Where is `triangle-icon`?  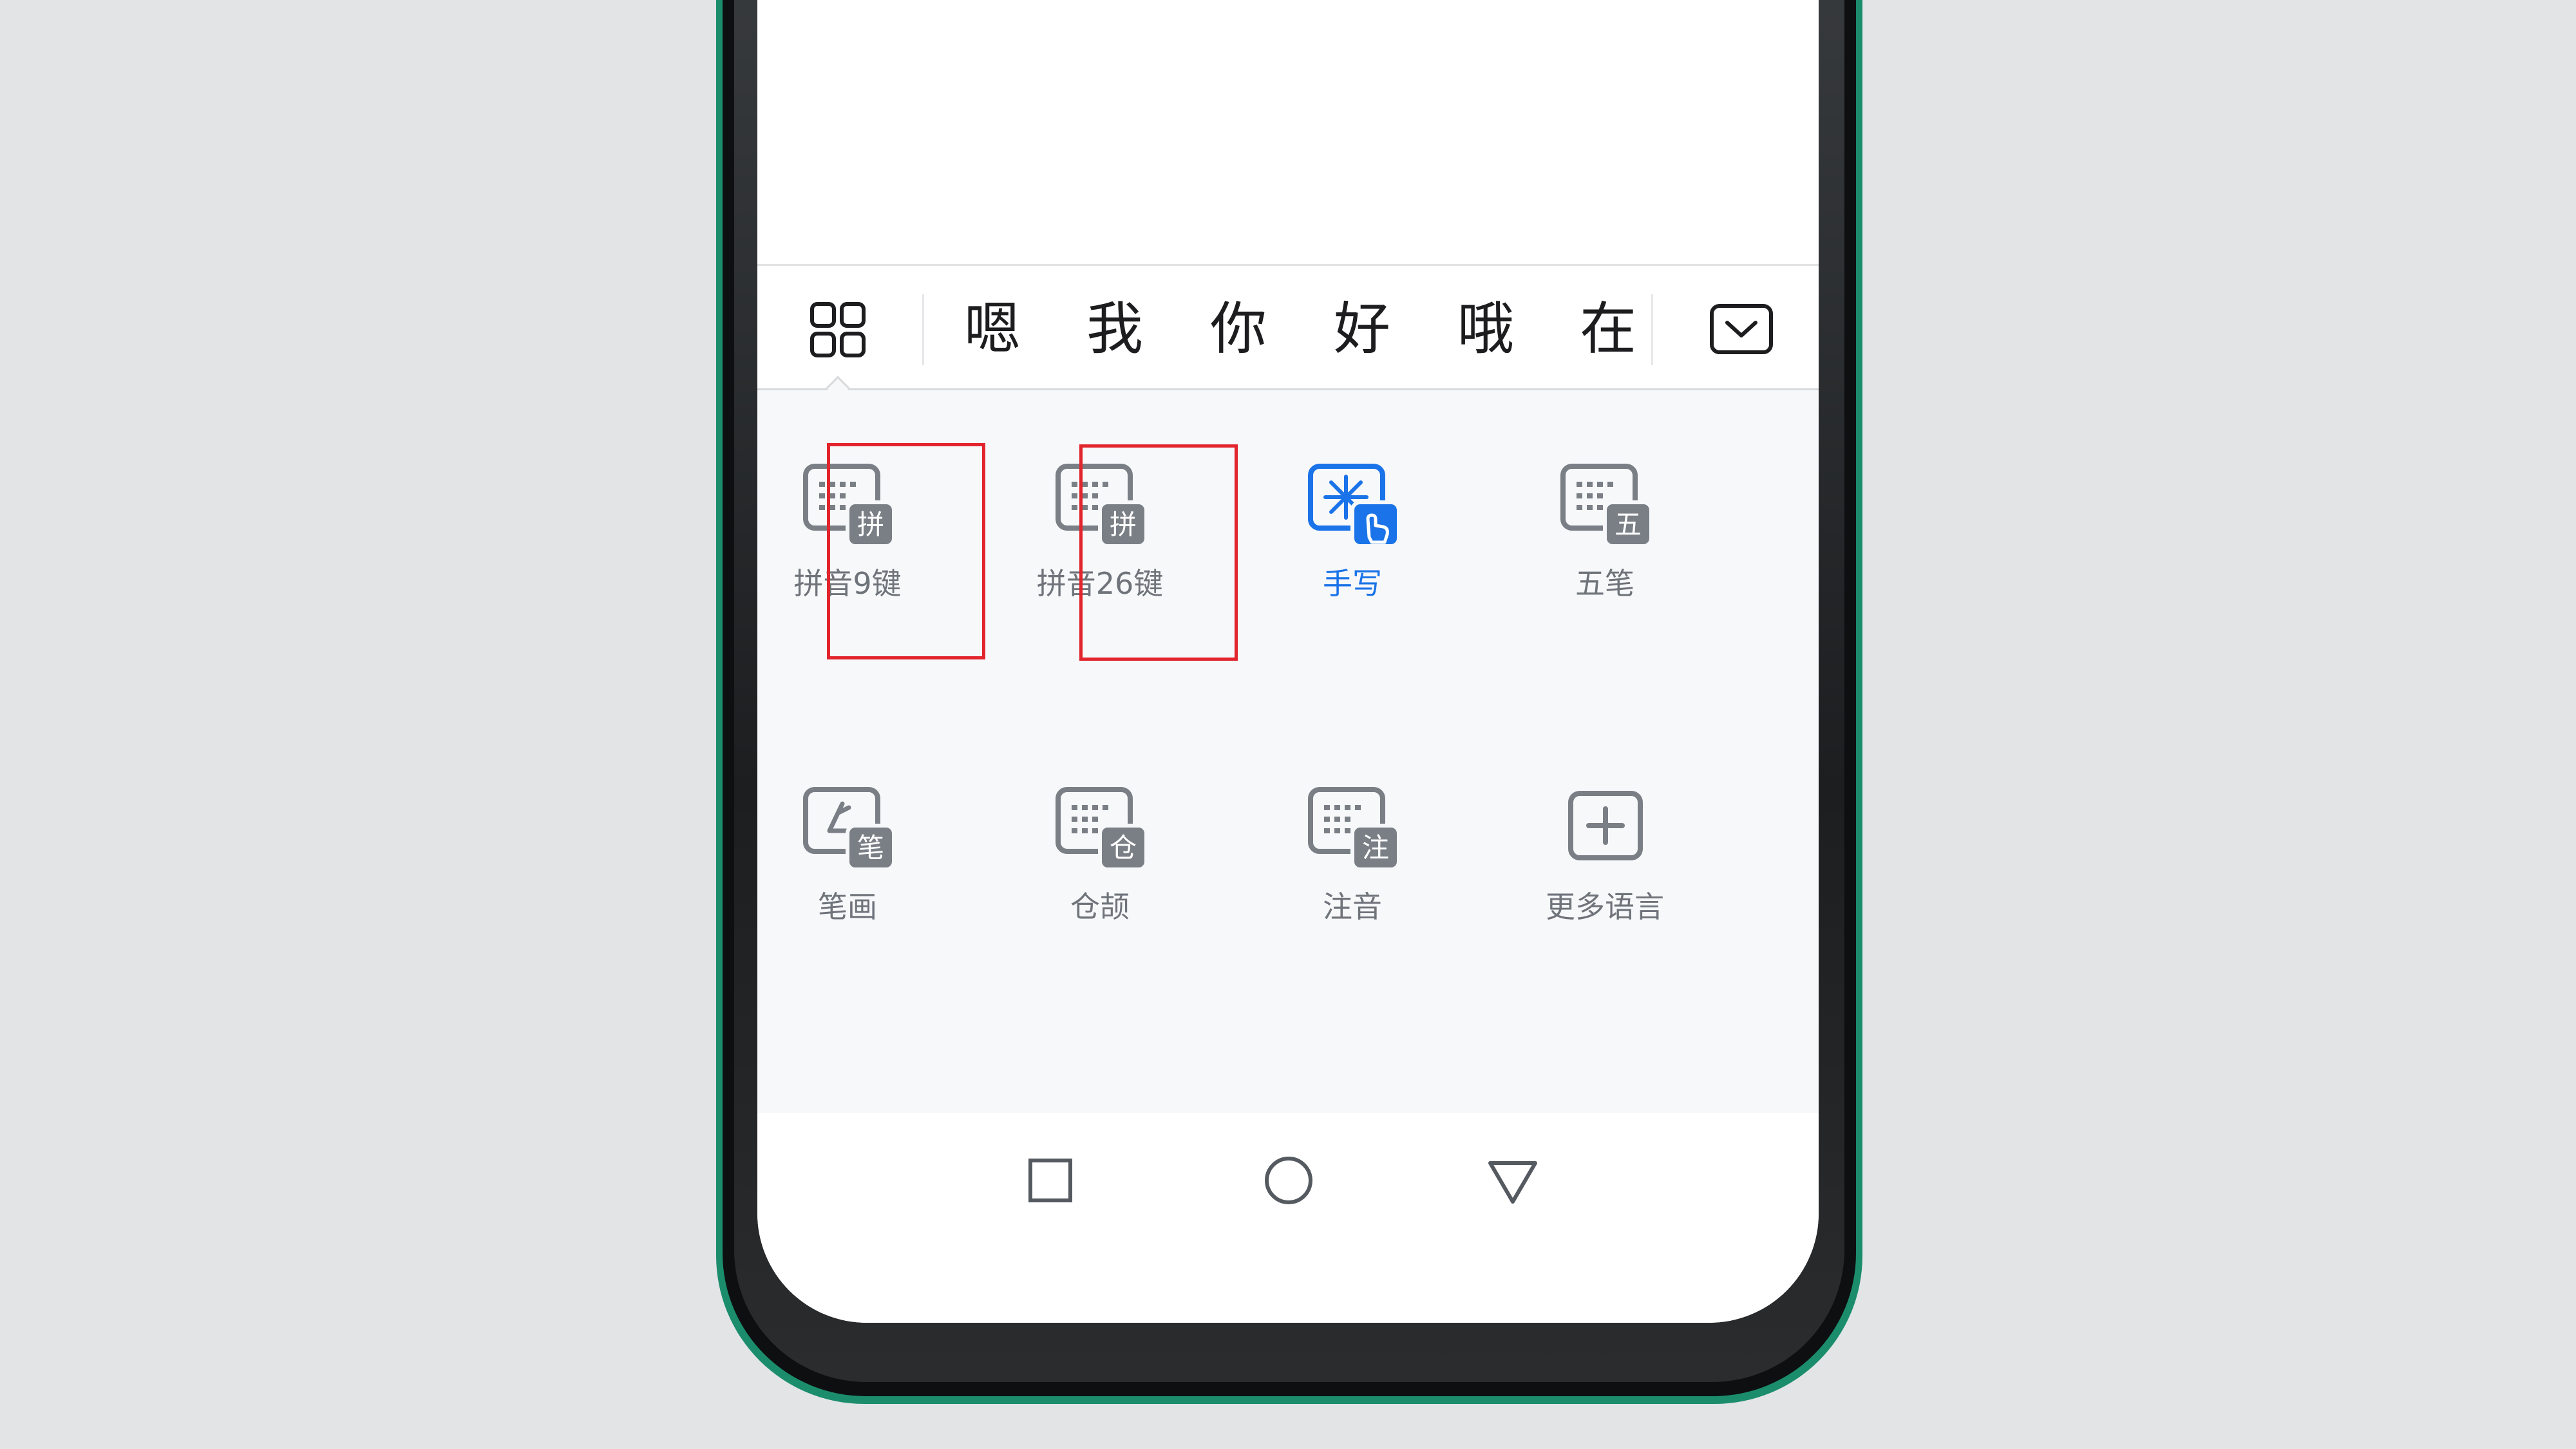
triangle-icon is located at coordinates (1513, 1180).